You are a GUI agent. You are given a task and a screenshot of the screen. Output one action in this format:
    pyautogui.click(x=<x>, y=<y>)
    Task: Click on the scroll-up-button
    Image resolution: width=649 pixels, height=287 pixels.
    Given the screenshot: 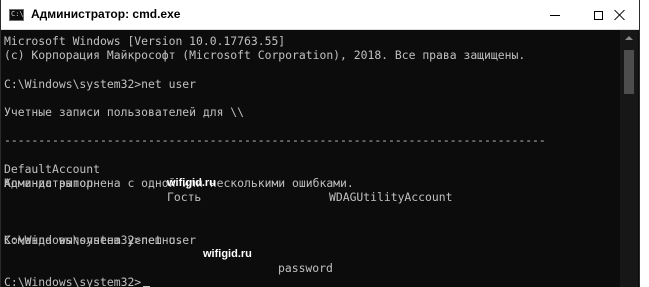 What is the action you would take?
    pyautogui.click(x=629, y=38)
    